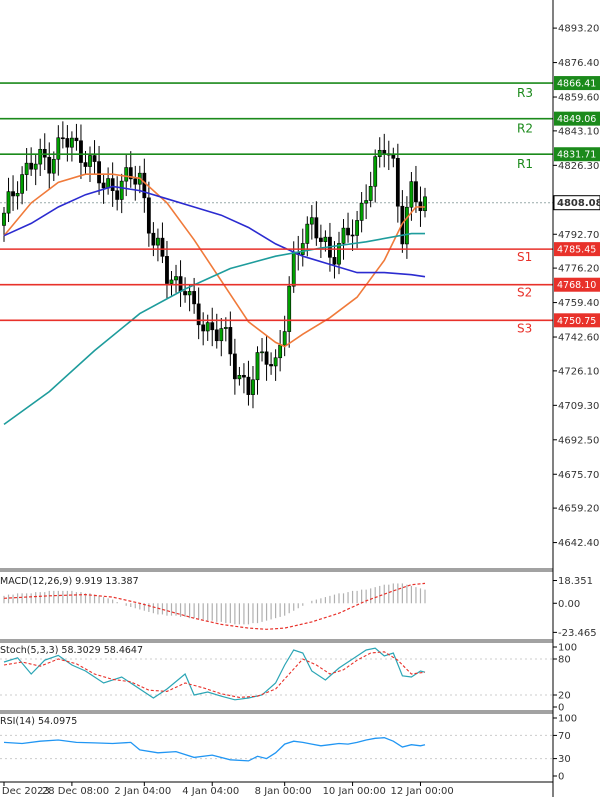 This screenshot has width=600, height=797. I want to click on time-tick-label: 8 Jan 00:00, so click(283, 791).